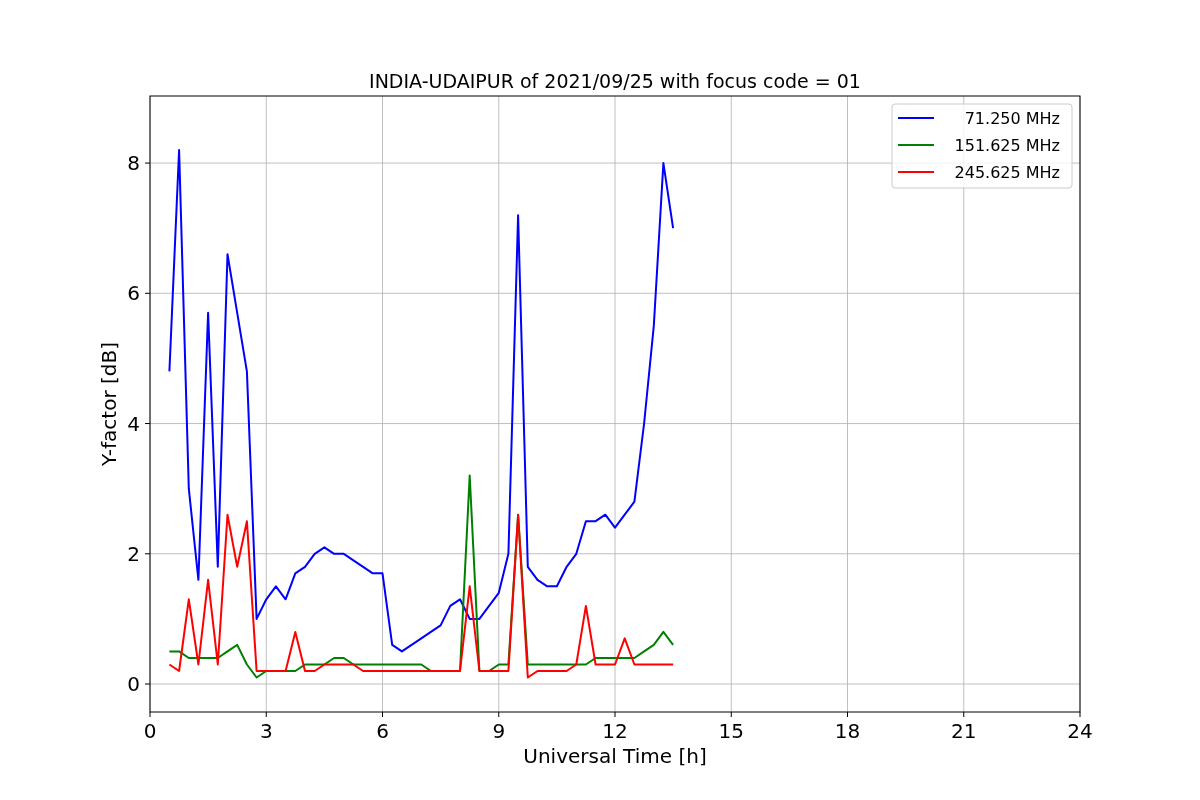 The height and width of the screenshot is (800, 1200). Describe the element at coordinates (499, 731) in the screenshot. I see `x-tick-label: 9` at that location.